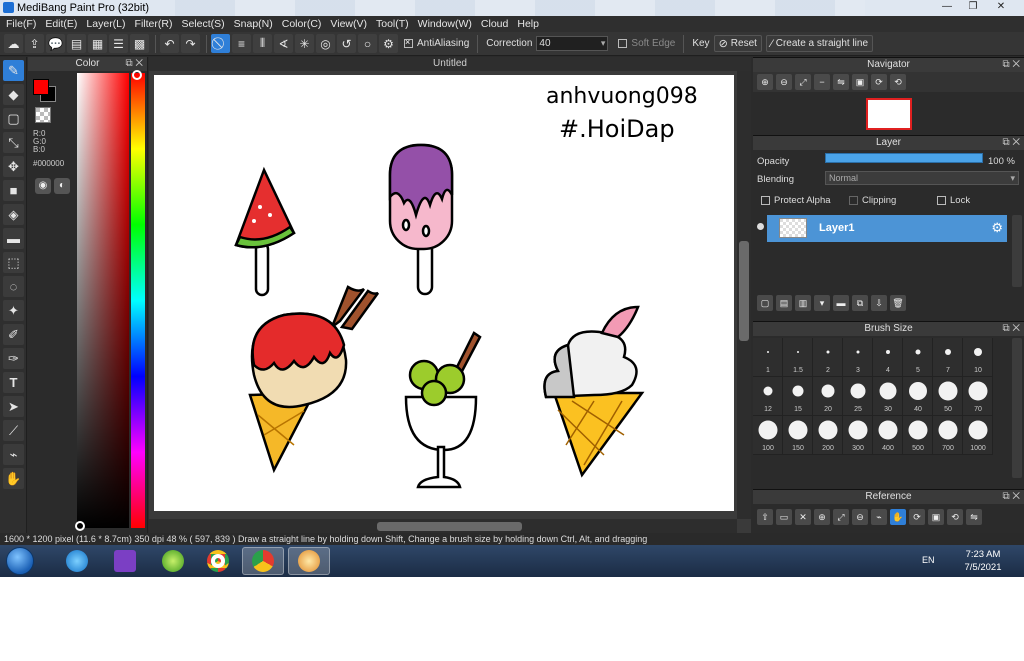 This screenshot has height=661, width=1024. What do you see at coordinates (445, 24) in the screenshot?
I see `menu-window: Window(W)` at bounding box center [445, 24].